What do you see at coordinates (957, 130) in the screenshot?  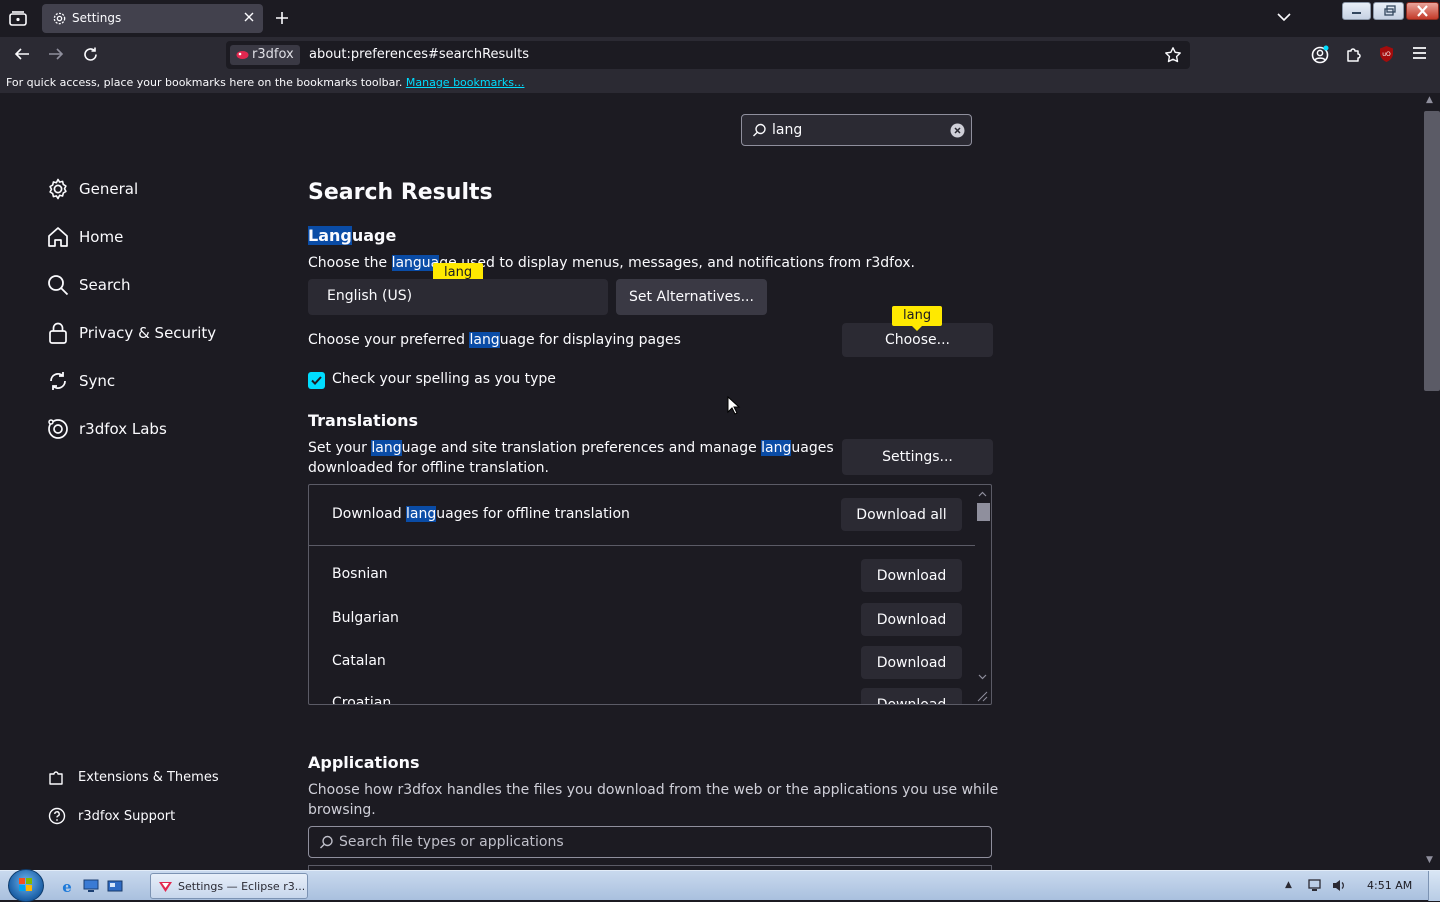 I see `clear-icon` at bounding box center [957, 130].